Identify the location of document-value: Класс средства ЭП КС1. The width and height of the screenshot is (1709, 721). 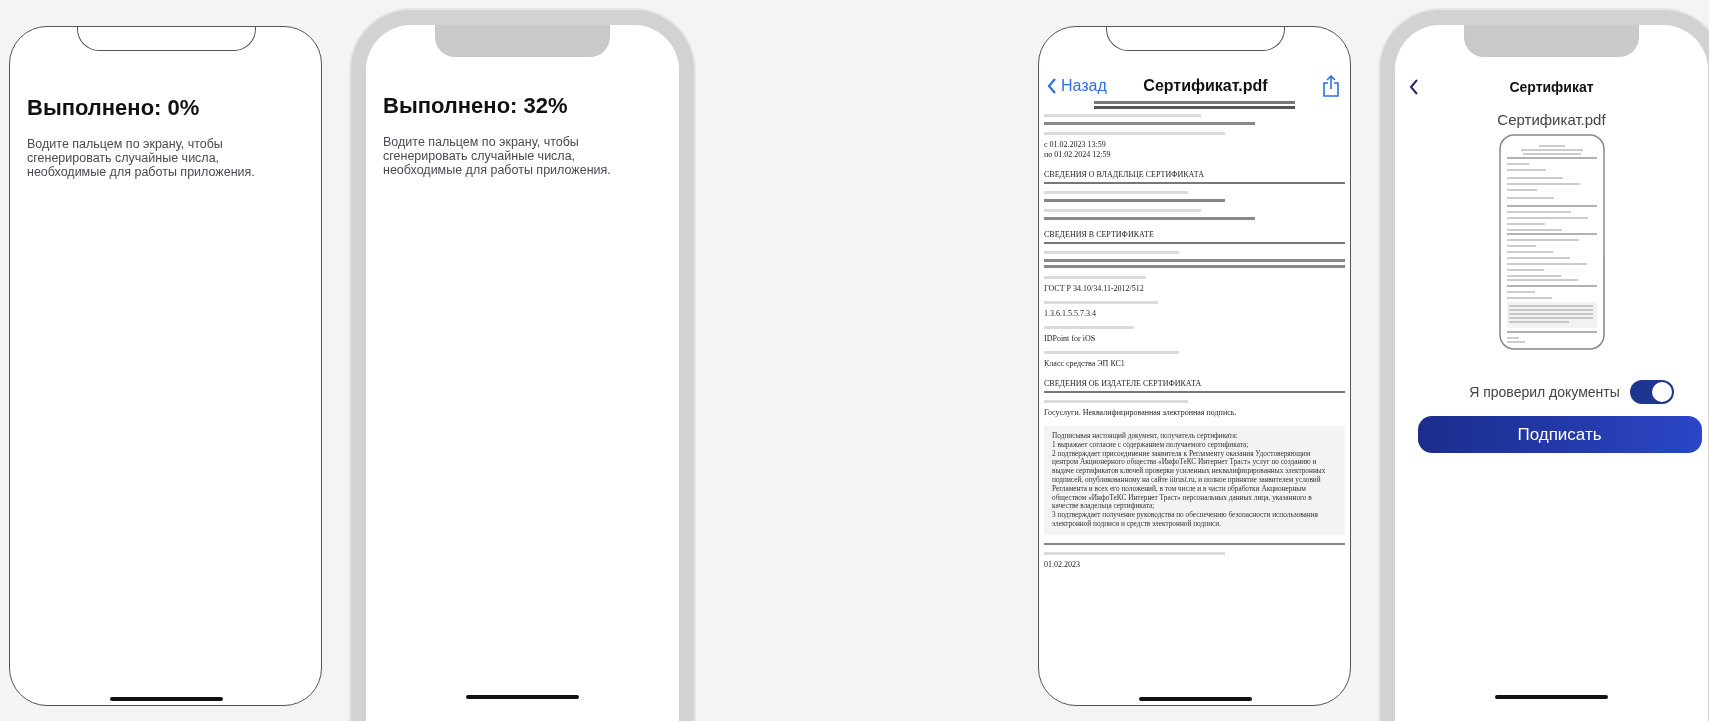
(1085, 364).